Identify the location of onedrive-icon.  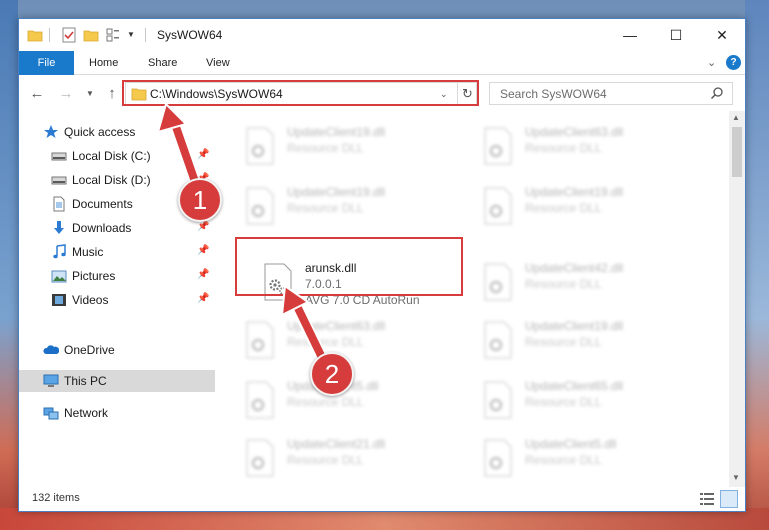
(51, 349).